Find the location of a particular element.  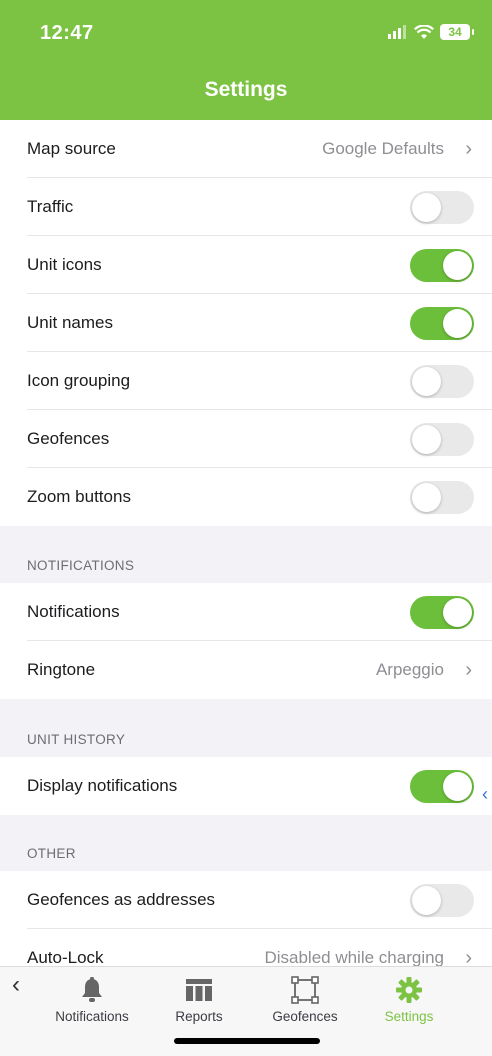

tab-geofences: Geofences is located at coordinates (305, 999).